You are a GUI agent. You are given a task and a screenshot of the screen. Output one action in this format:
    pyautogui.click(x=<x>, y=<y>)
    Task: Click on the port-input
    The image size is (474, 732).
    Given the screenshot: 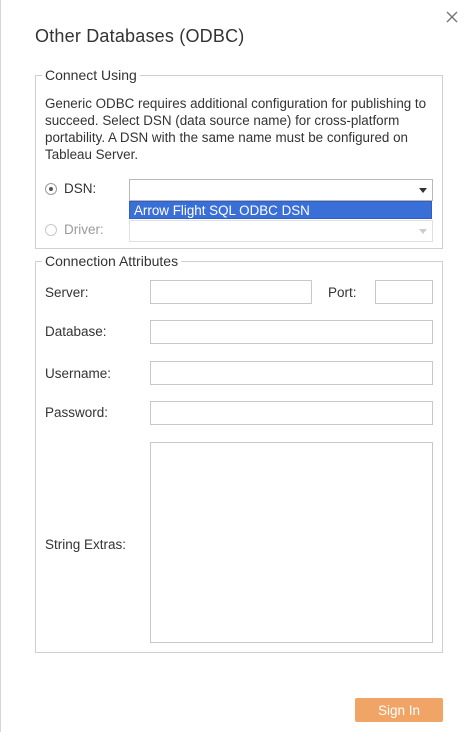 What is the action you would take?
    pyautogui.click(x=404, y=292)
    